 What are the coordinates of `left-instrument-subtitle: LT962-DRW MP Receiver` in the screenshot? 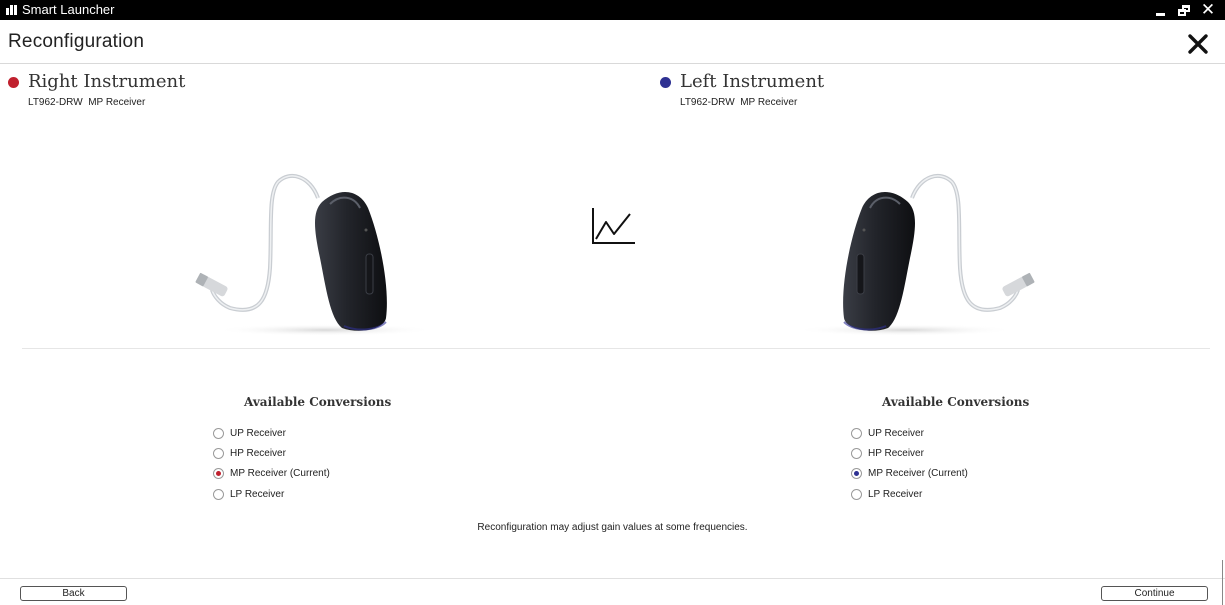 It's located at (738, 102).